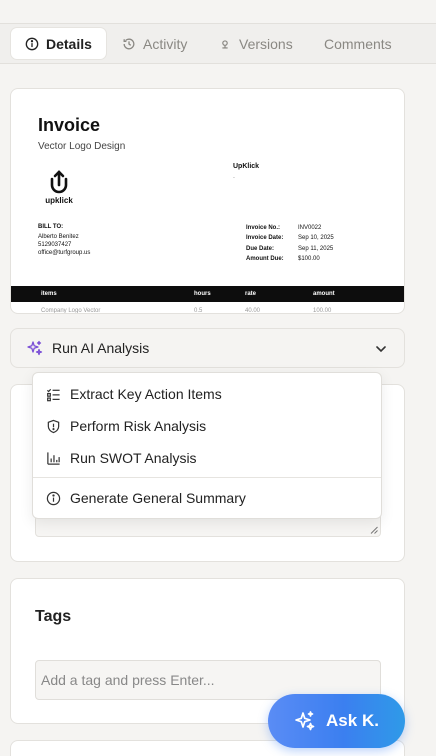  I want to click on cell-amount: 100.00, so click(322, 311).